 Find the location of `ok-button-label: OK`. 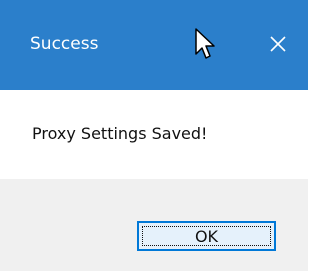

ok-button-label: OK is located at coordinates (206, 236).